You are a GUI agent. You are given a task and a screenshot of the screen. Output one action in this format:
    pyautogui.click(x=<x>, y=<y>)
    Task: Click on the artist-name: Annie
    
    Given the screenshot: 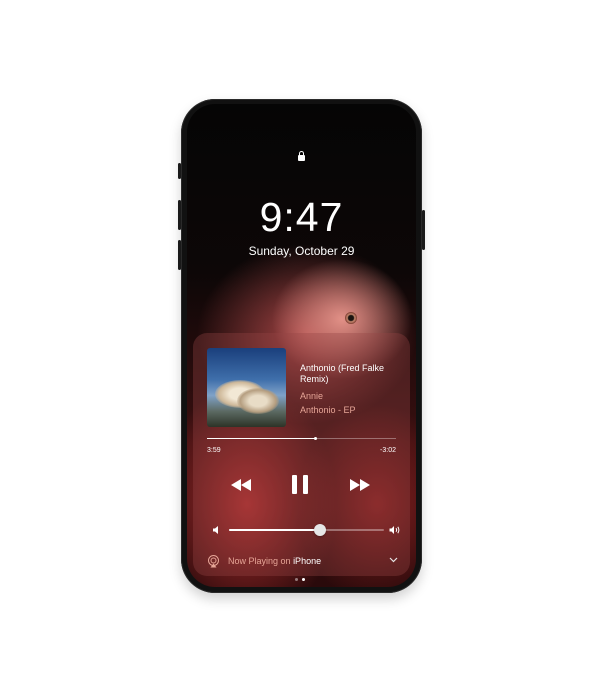 What is the action you would take?
    pyautogui.click(x=312, y=396)
    